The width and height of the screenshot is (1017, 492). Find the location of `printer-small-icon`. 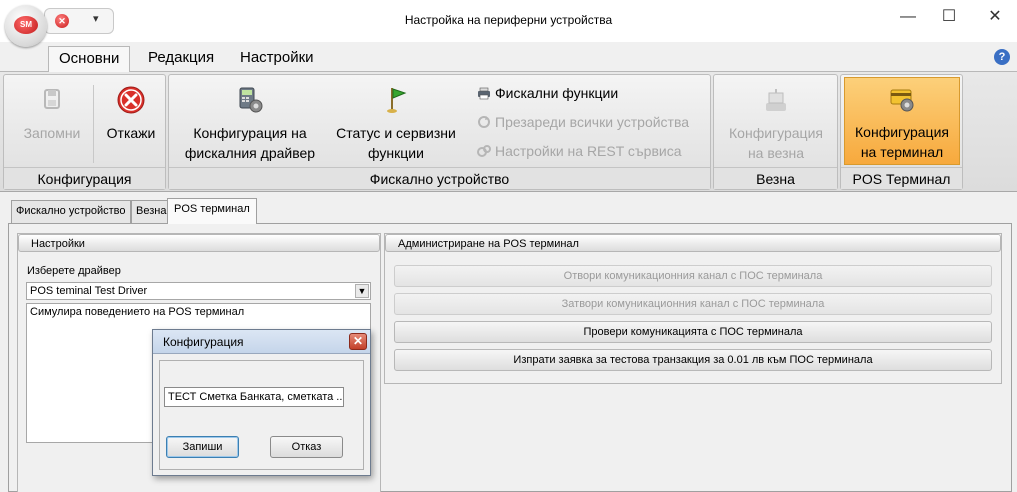

printer-small-icon is located at coordinates (484, 93).